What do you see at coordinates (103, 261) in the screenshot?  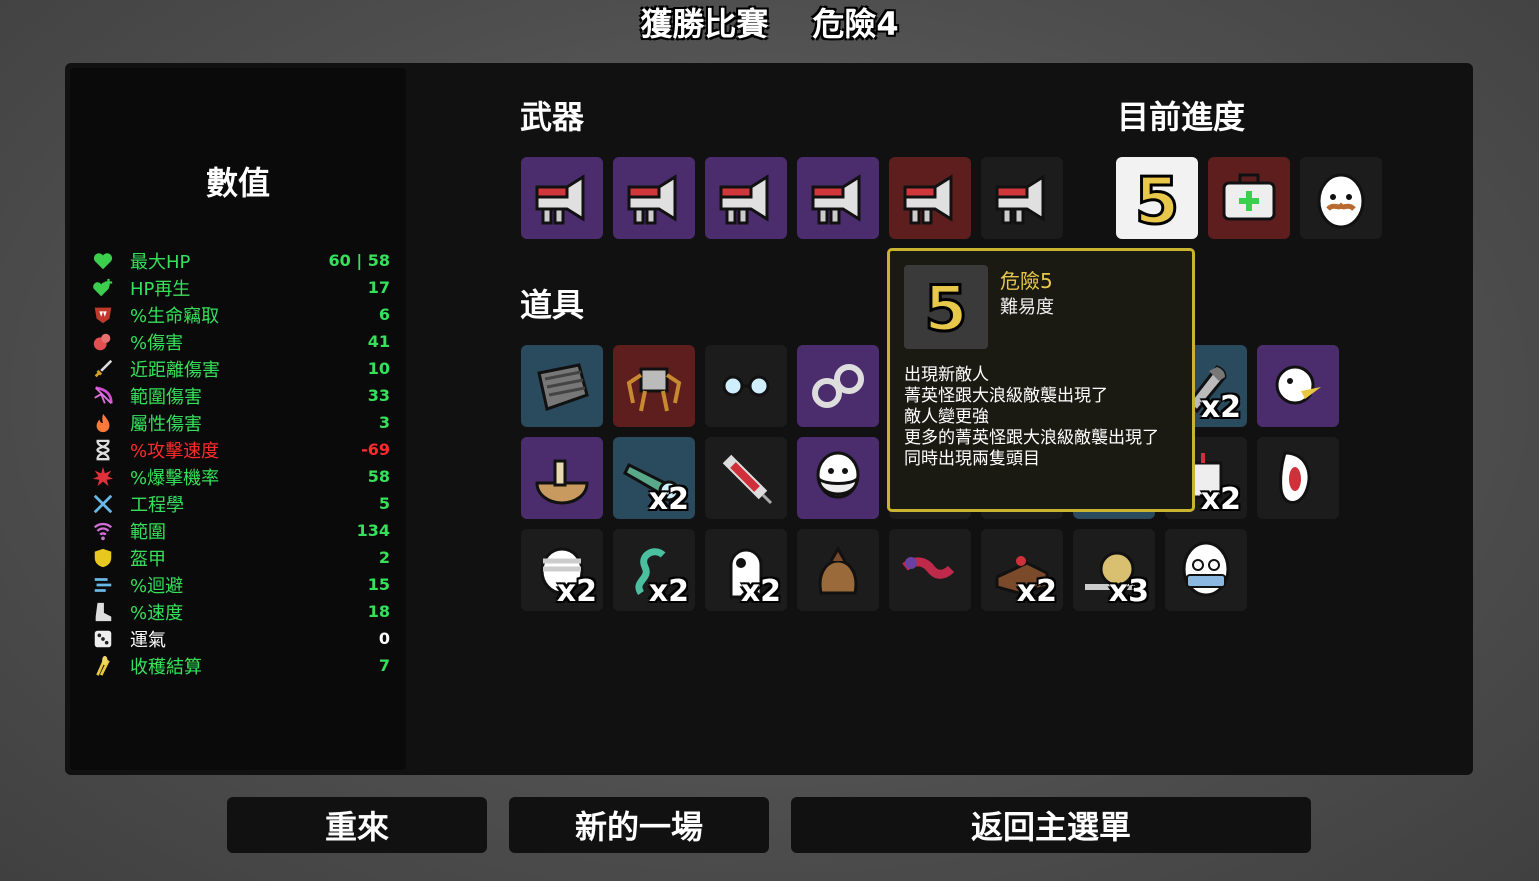 I see `heart-icon` at bounding box center [103, 261].